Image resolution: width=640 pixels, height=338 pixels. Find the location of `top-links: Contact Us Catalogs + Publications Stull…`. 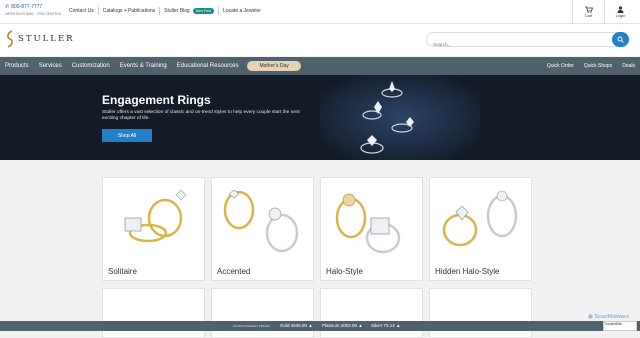

top-links: Contact Us Catalogs + Publications Stull… is located at coordinates (165, 11).